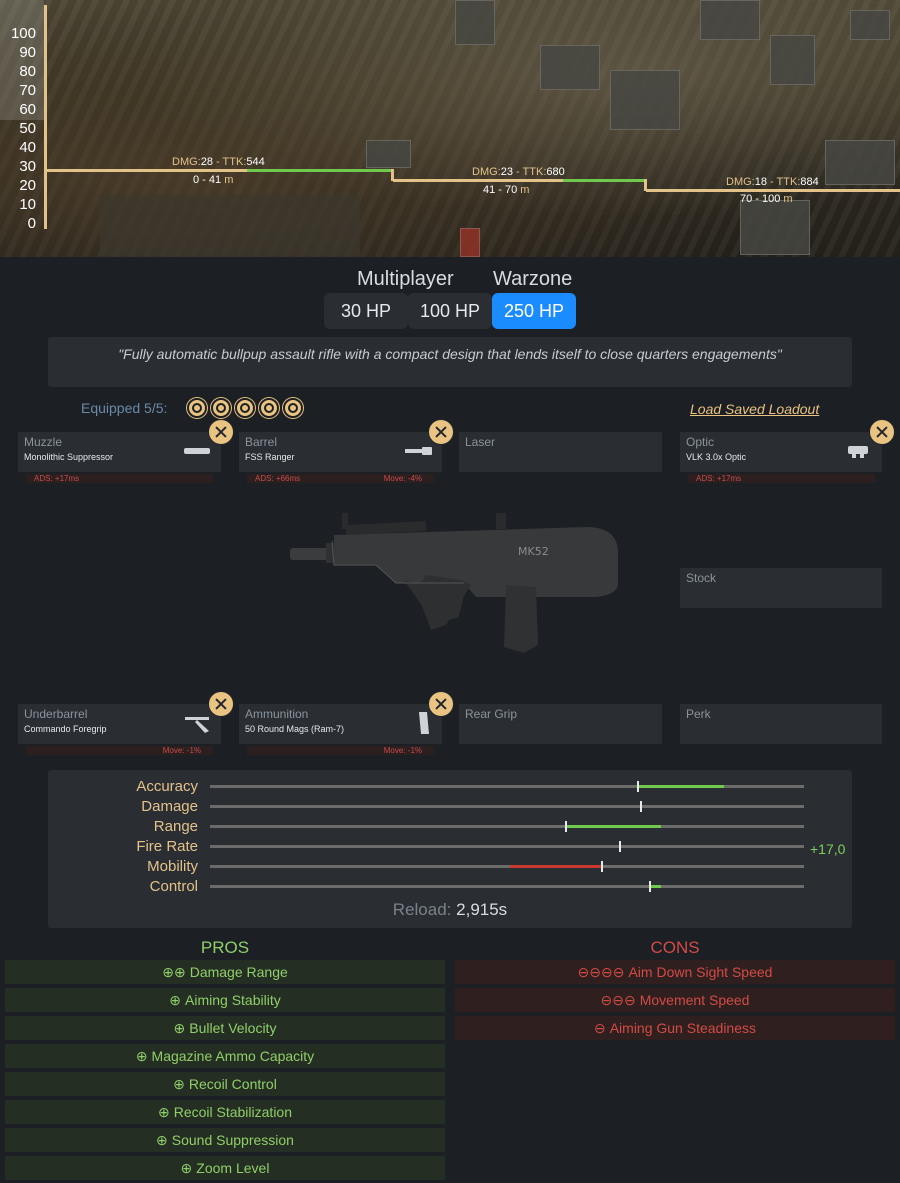 This screenshot has width=900, height=1183. Describe the element at coordinates (507, 786) in the screenshot. I see `stat-bar-accuracy` at that location.